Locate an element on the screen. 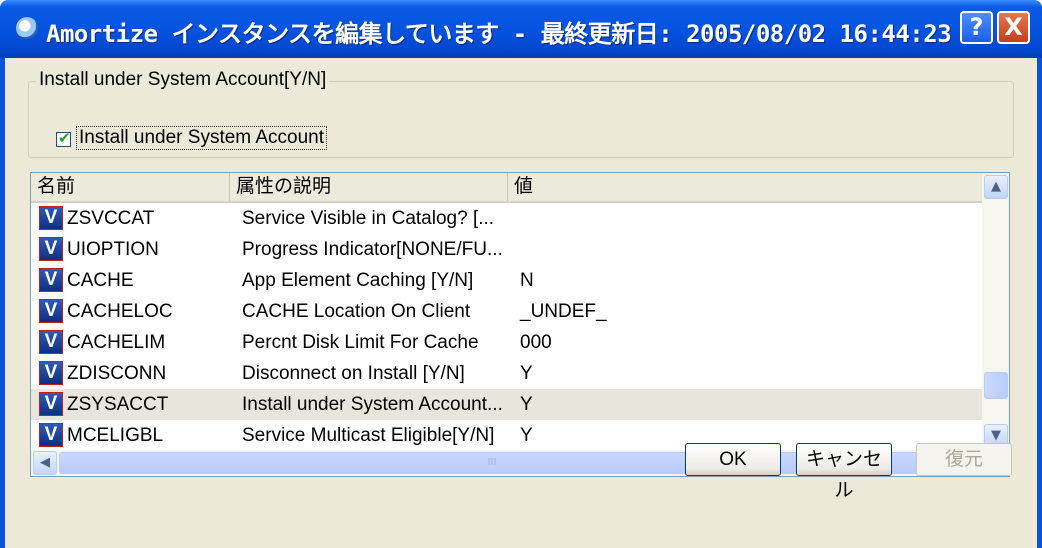 The width and height of the screenshot is (1042, 548). vertical-scroll-thumb is located at coordinates (996, 385).